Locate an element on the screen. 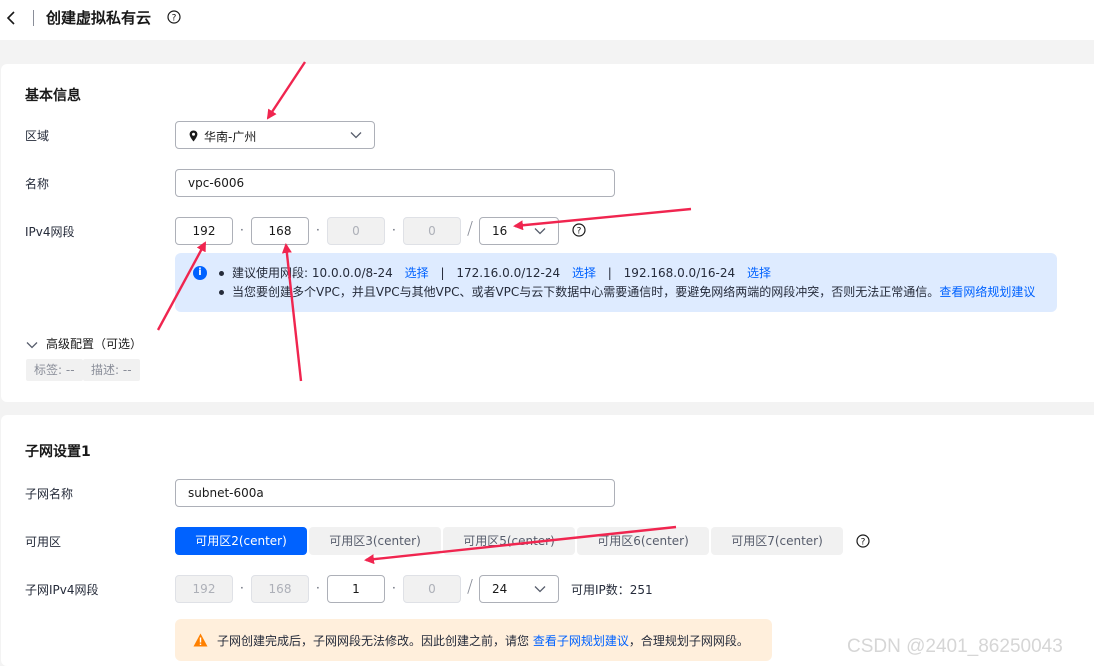  subnet-name-input: subnet-600a is located at coordinates (395, 493).